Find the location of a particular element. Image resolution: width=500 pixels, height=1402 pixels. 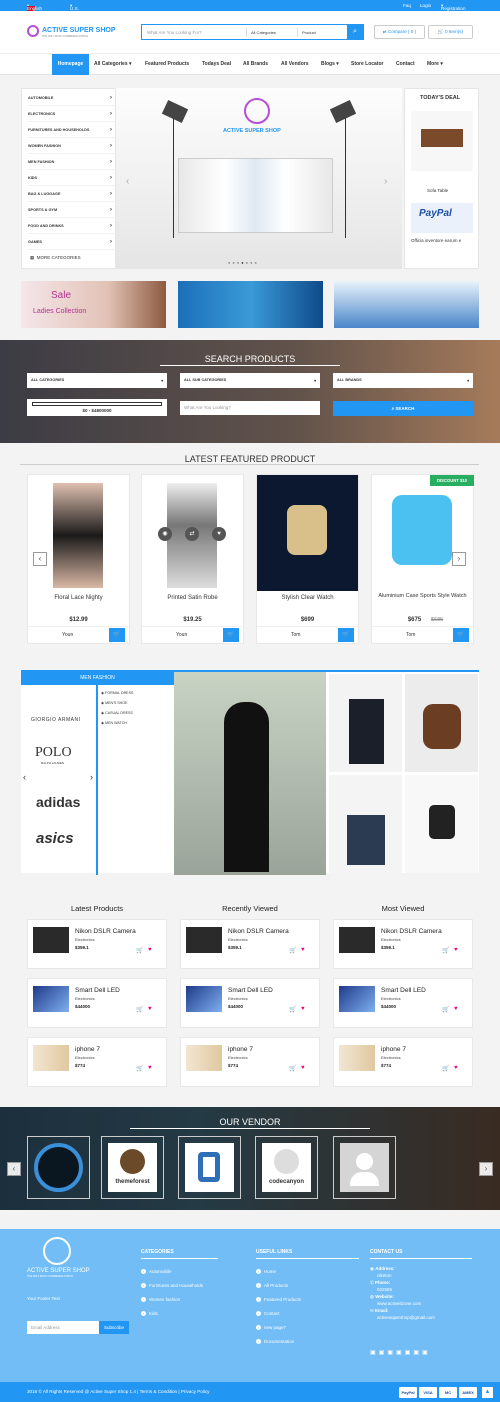

crowd-banner is located at coordinates (406, 304).